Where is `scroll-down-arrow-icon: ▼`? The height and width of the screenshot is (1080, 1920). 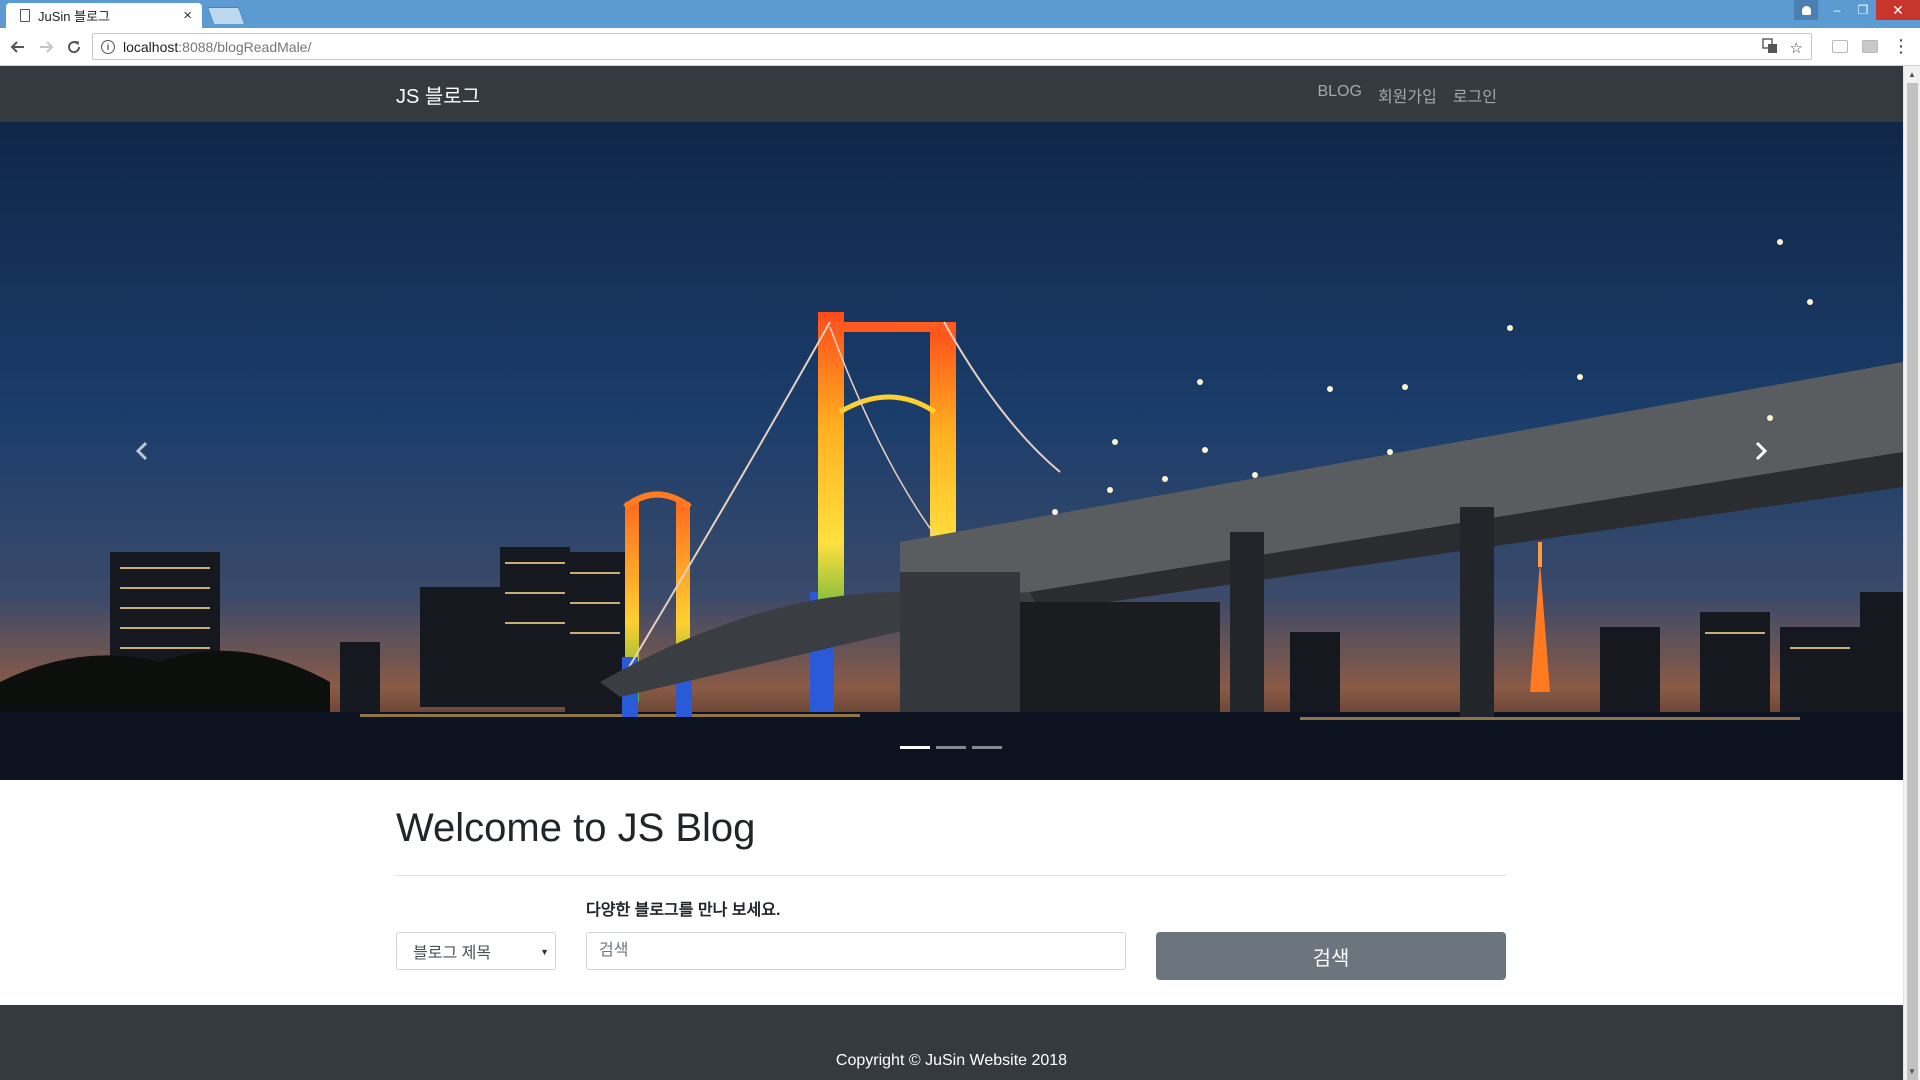 scroll-down-arrow-icon: ▼ is located at coordinates (1912, 1071).